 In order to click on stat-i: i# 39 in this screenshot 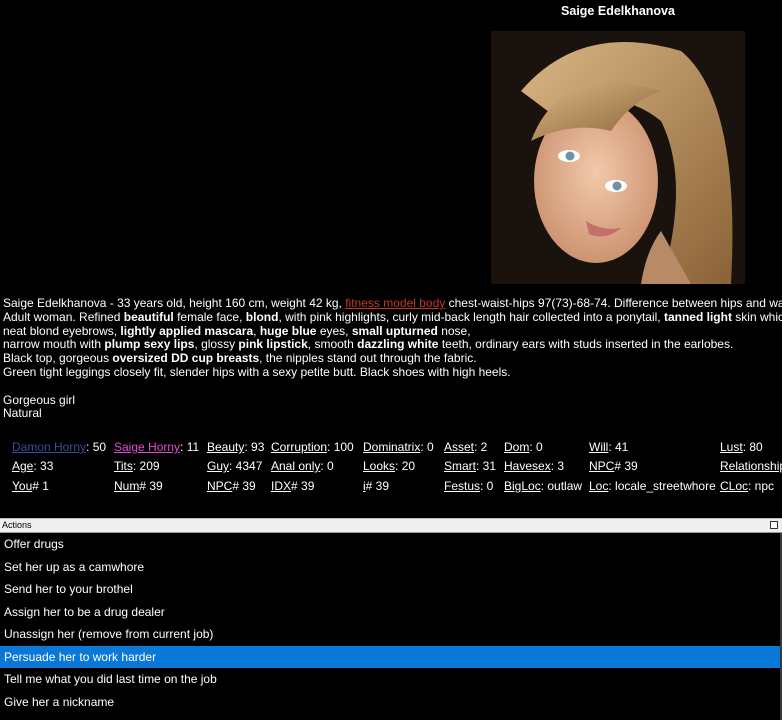, I will do `click(376, 486)`.